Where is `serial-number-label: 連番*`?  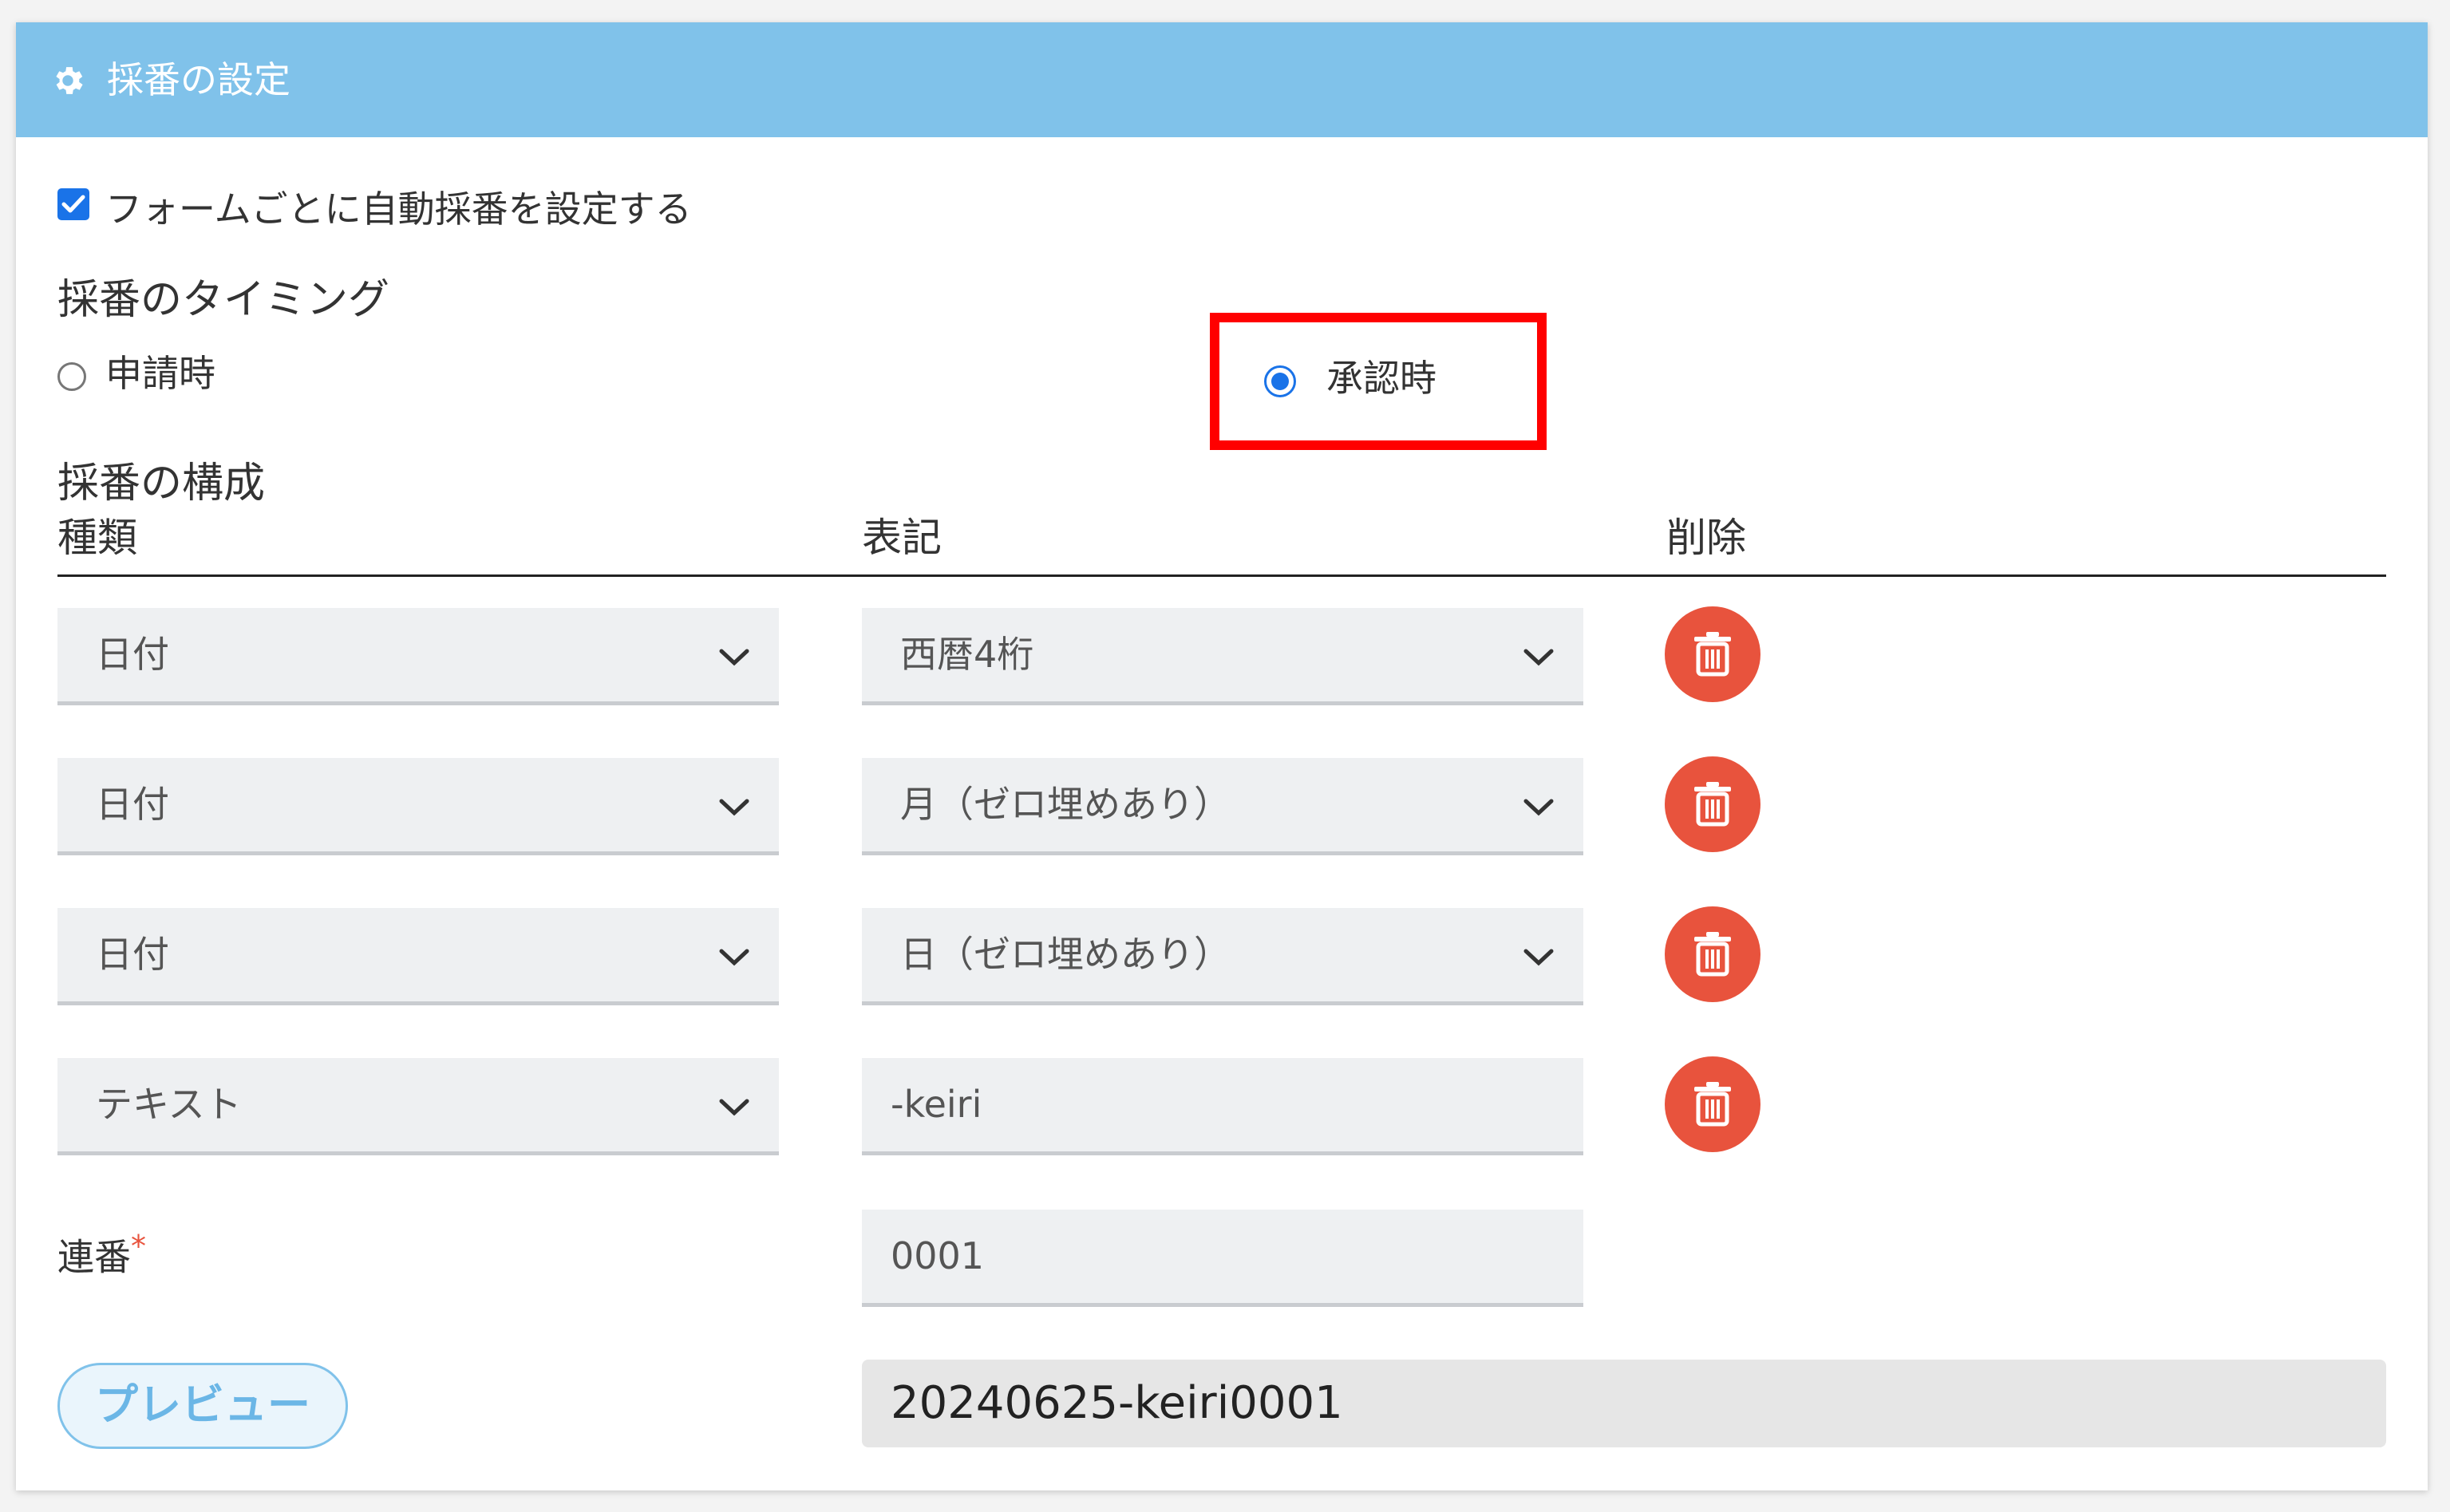
serial-number-label: 連番* is located at coordinates (101, 1254).